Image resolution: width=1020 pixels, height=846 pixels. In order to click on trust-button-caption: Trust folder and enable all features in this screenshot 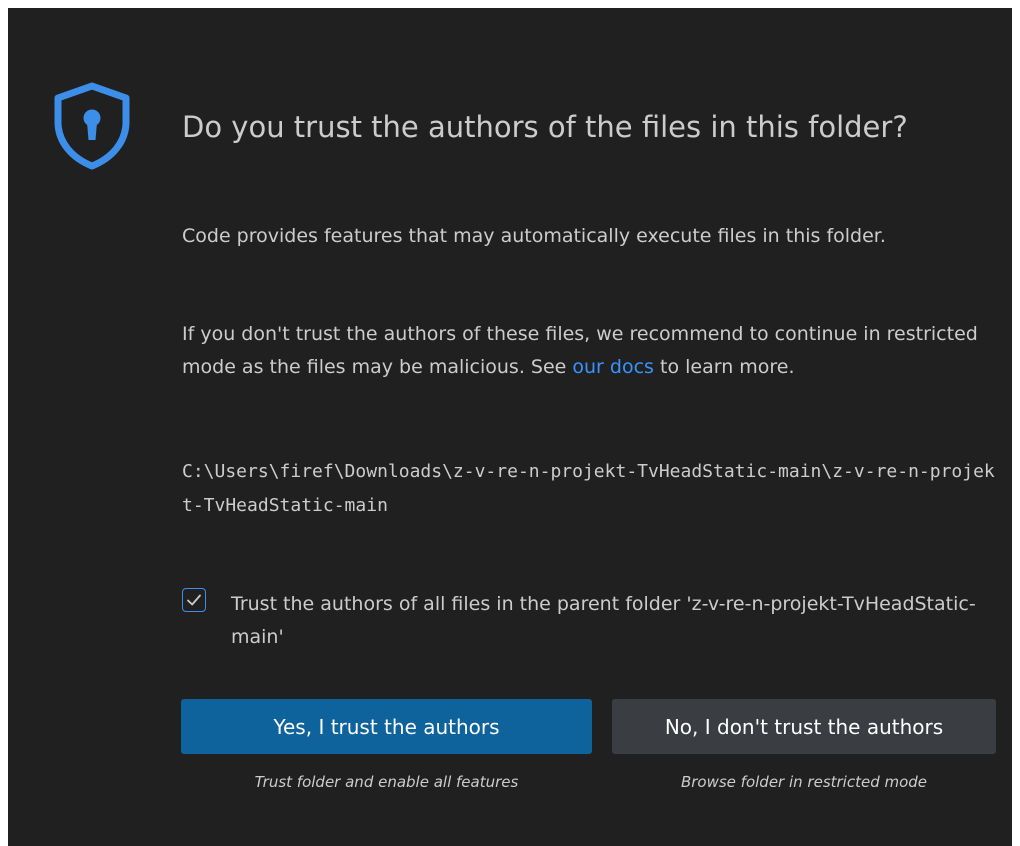, I will do `click(386, 782)`.